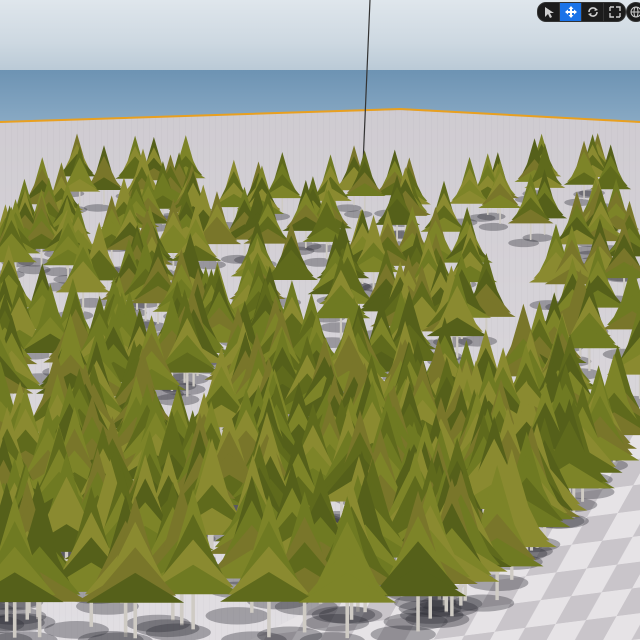  I want to click on transform-toolbar, so click(581, 12).